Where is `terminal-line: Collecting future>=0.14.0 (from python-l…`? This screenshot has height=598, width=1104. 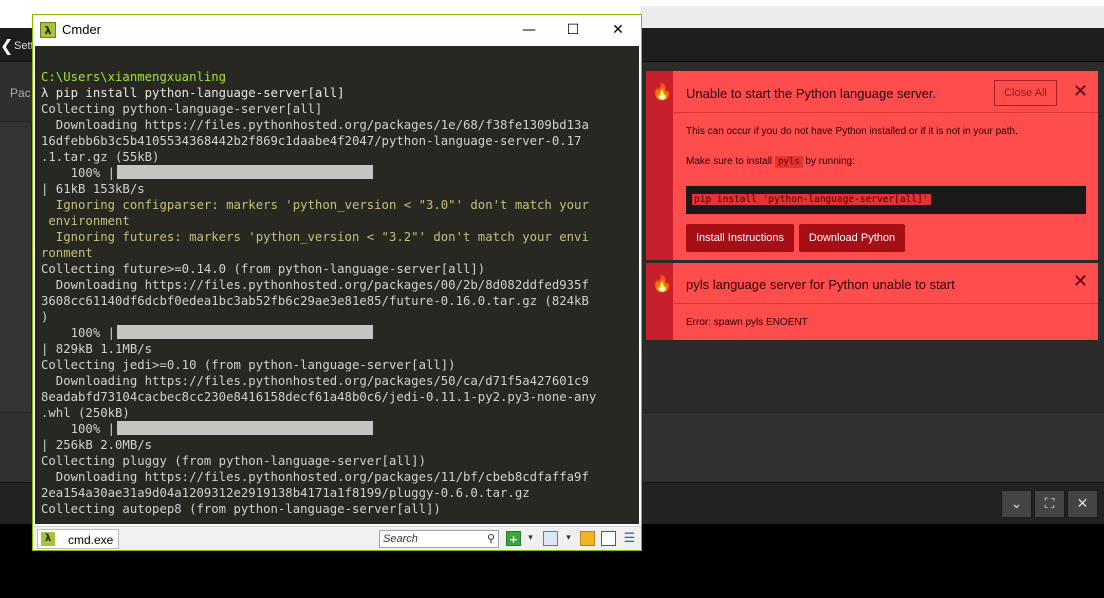
terminal-line: Collecting future>=0.14.0 (from python-l… is located at coordinates (263, 269).